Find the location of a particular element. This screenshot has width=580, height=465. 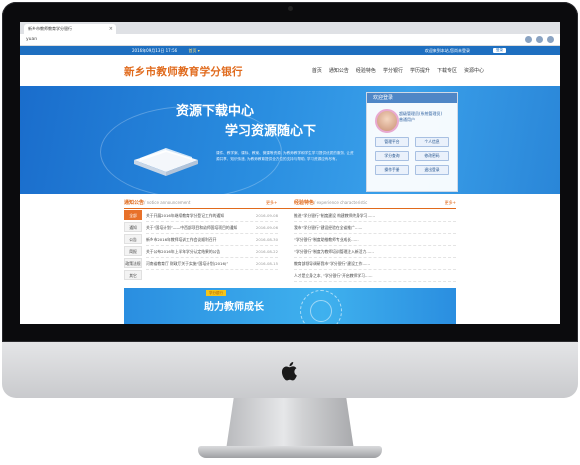

manual-button: 操作手册 is located at coordinates (392, 170).